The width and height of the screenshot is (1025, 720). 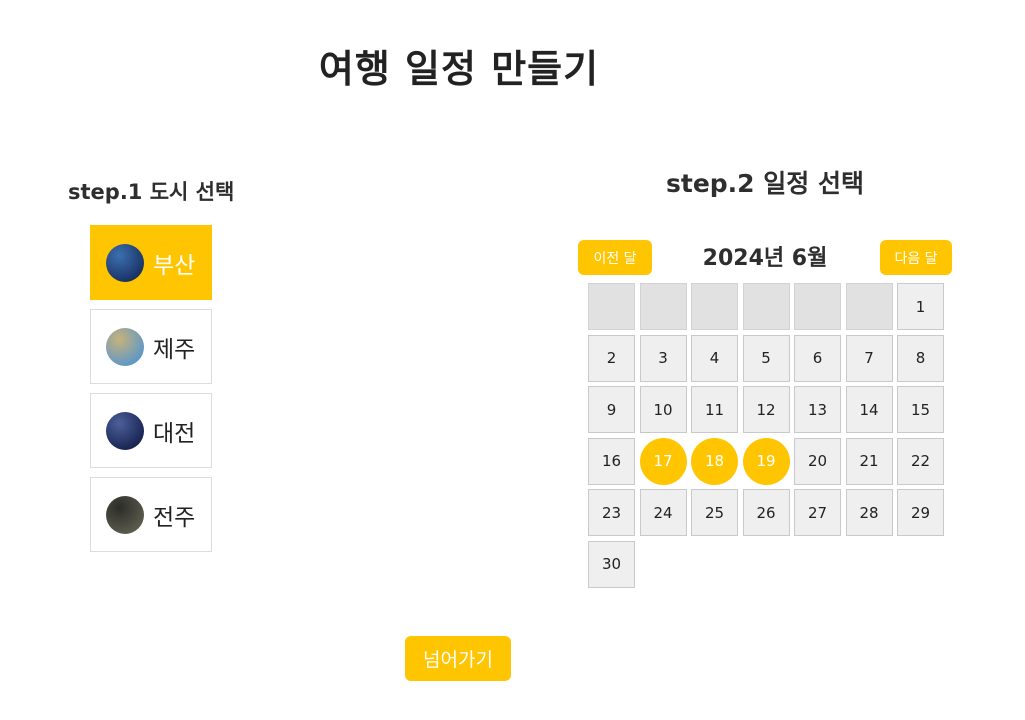 What do you see at coordinates (920, 358) in the screenshot?
I see `calendar-day-8: 8` at bounding box center [920, 358].